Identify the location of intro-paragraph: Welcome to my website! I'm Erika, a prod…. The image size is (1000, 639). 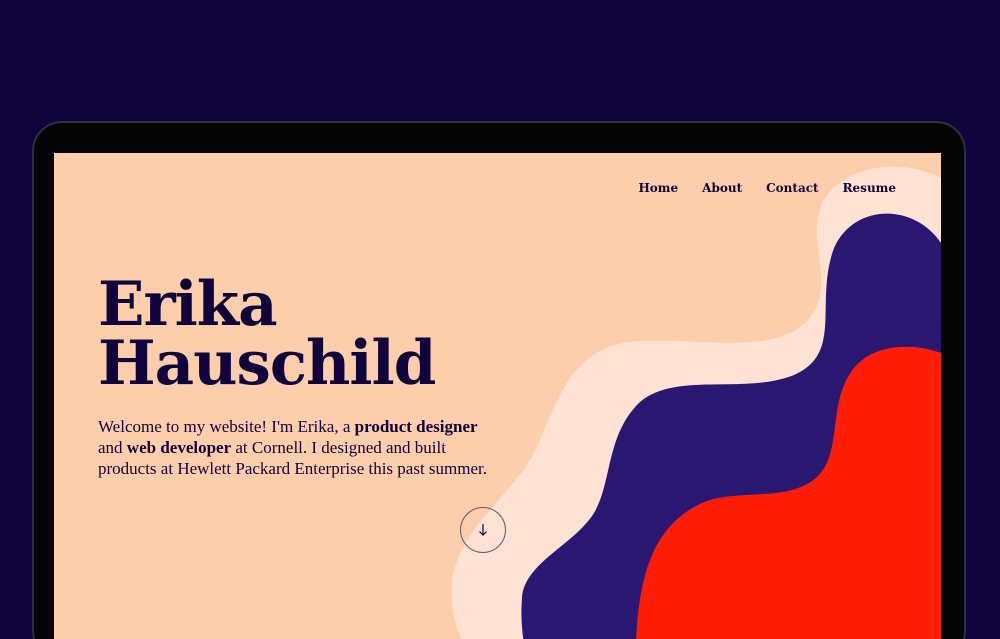
(298, 447).